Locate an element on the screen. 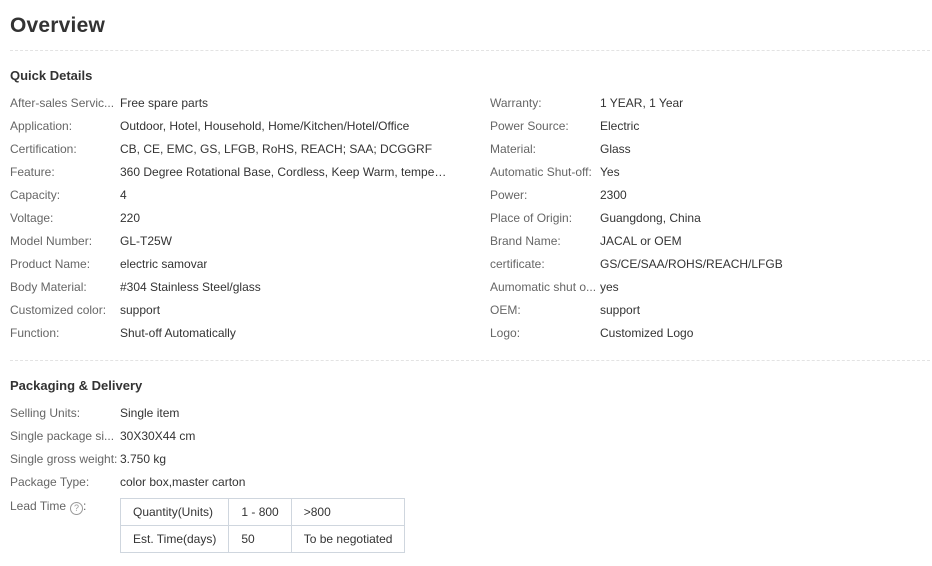 This screenshot has height=566, width=932. table-cell: 1 - 800 is located at coordinates (260, 512).